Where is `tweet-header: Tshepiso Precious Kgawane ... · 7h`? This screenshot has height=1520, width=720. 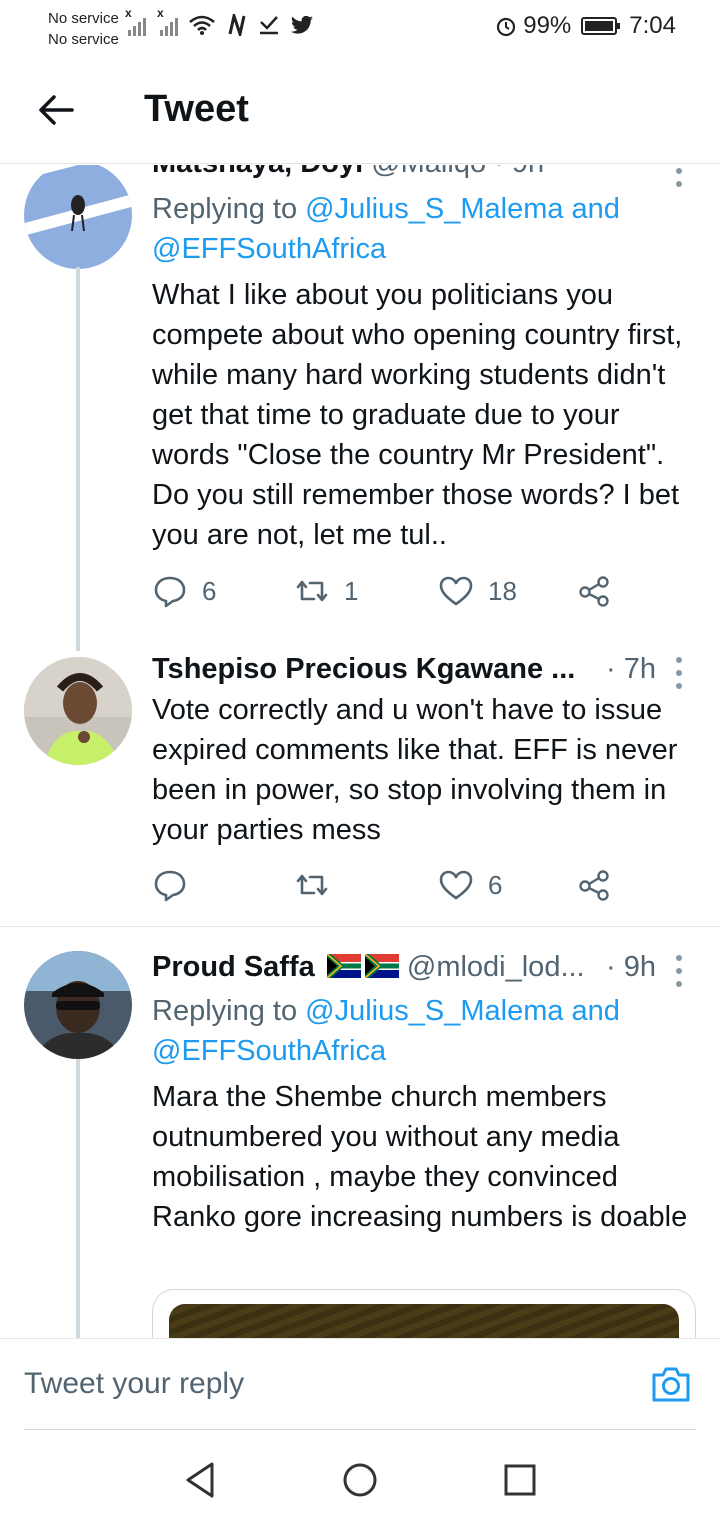 tweet-header: Tshepiso Precious Kgawane ... · 7h is located at coordinates (424, 670).